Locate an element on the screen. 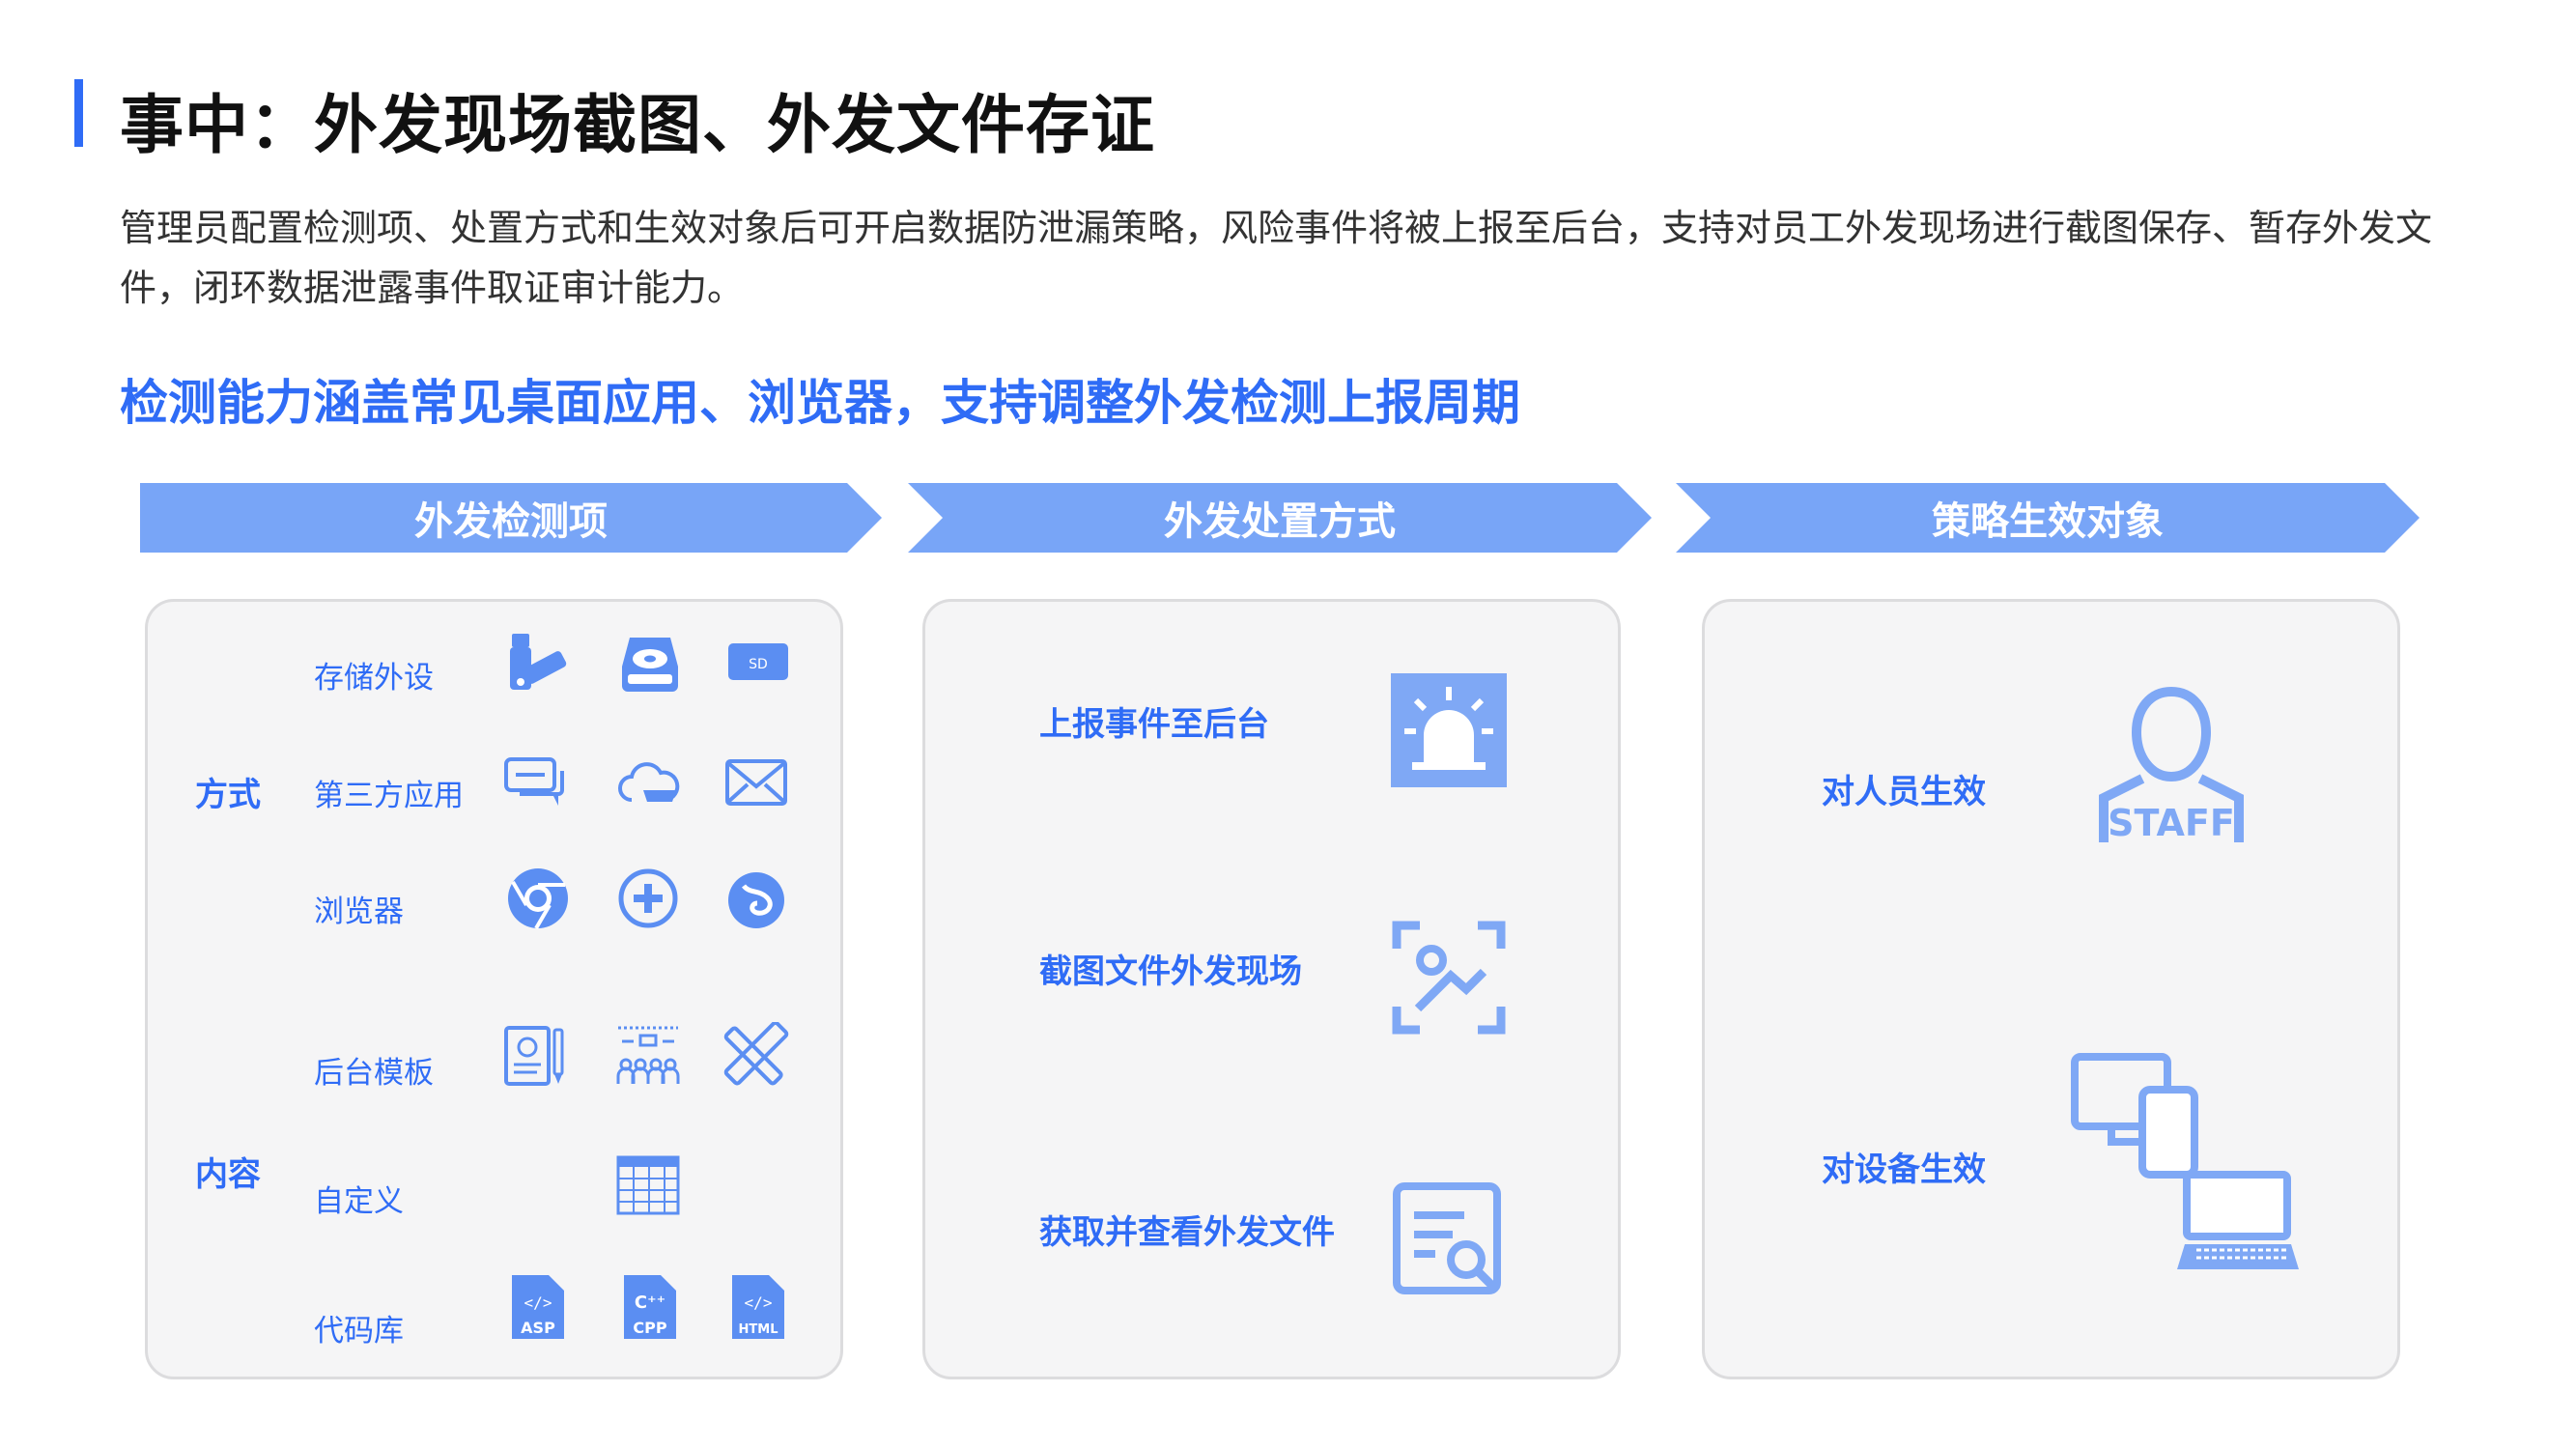  mail-icon is located at coordinates (756, 783).